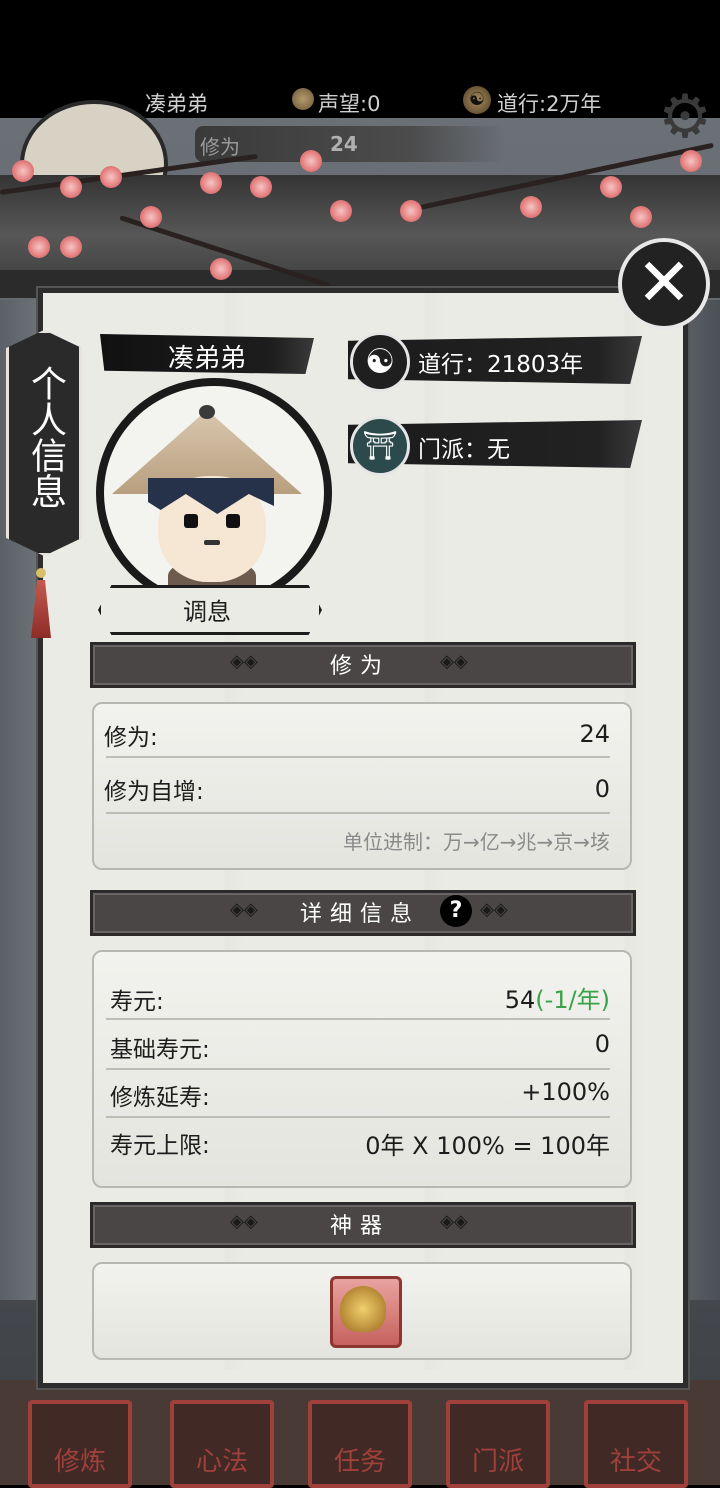 The width and height of the screenshot is (720, 1488). Describe the element at coordinates (359, 666) in the screenshot. I see `section-title-cultivation: 修为` at that location.